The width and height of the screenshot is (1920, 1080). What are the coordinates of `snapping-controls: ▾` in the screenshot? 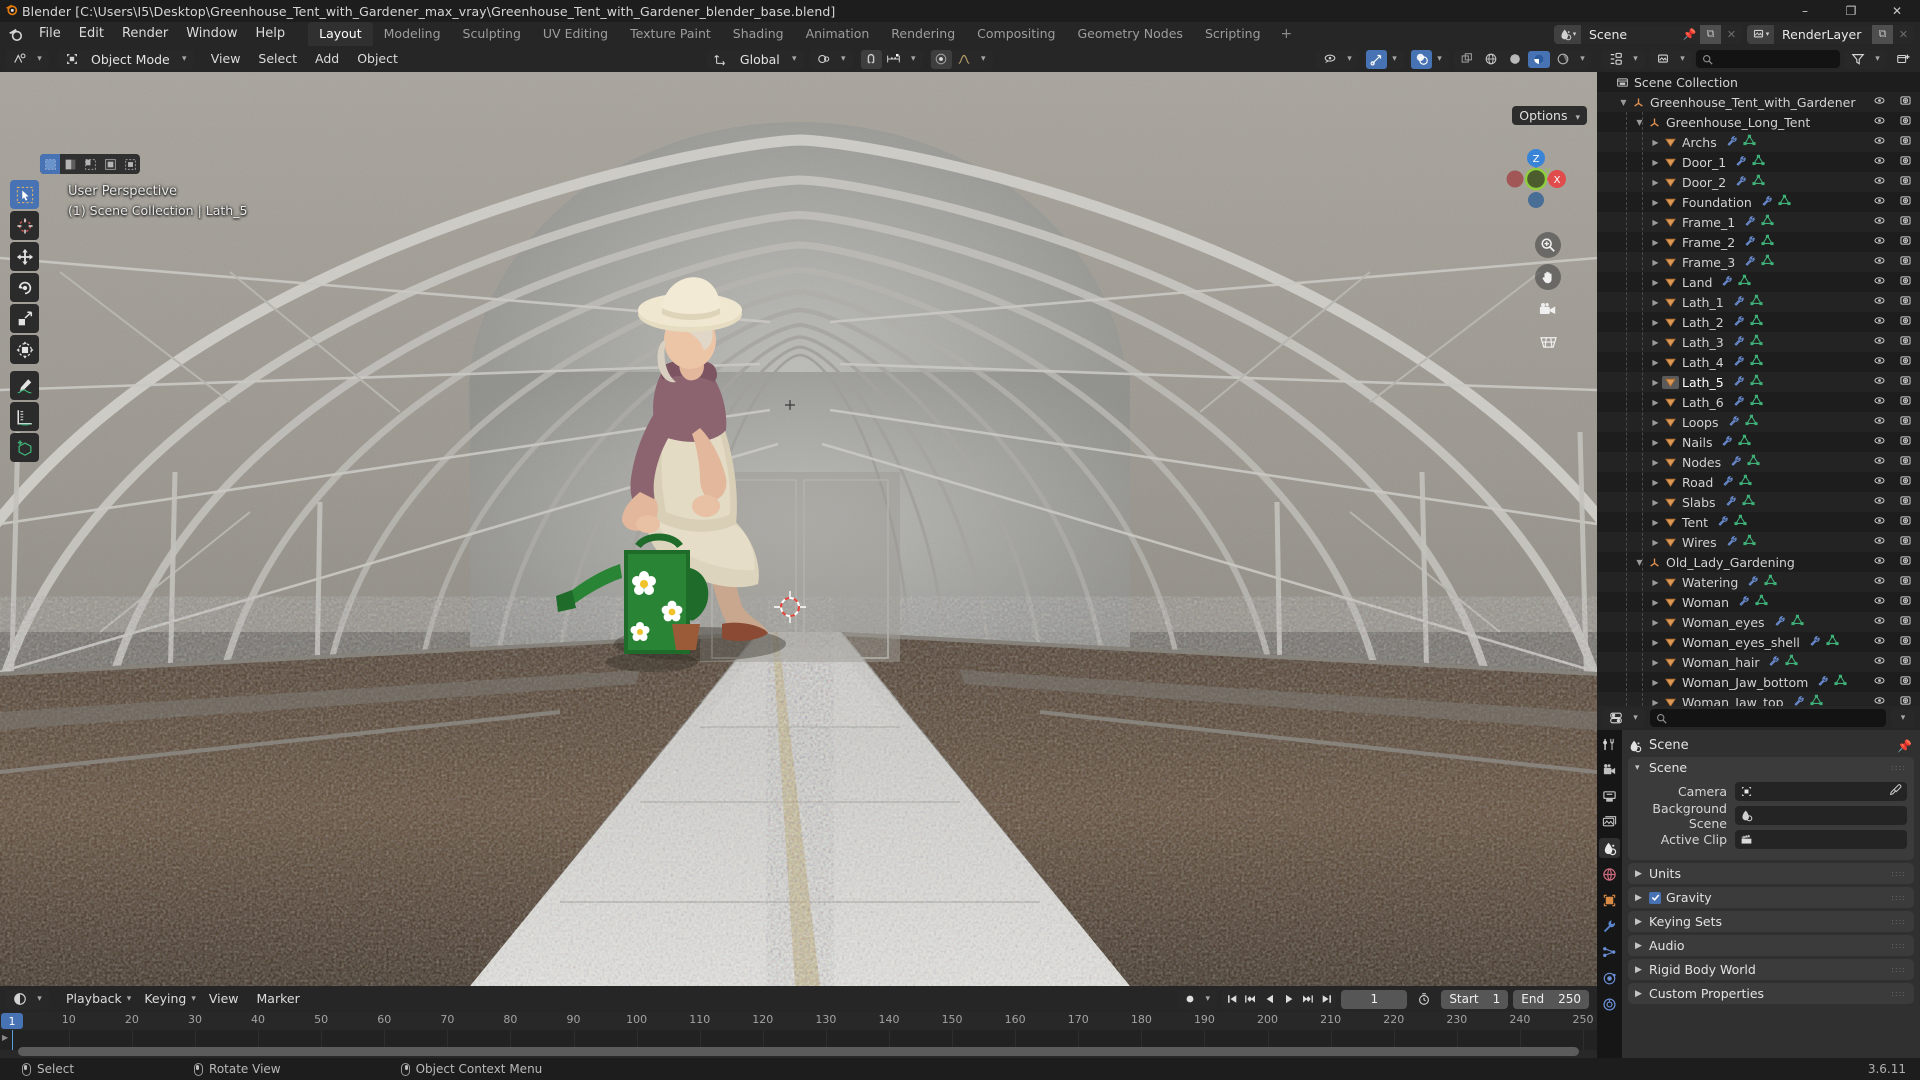 It's located at (890, 59).